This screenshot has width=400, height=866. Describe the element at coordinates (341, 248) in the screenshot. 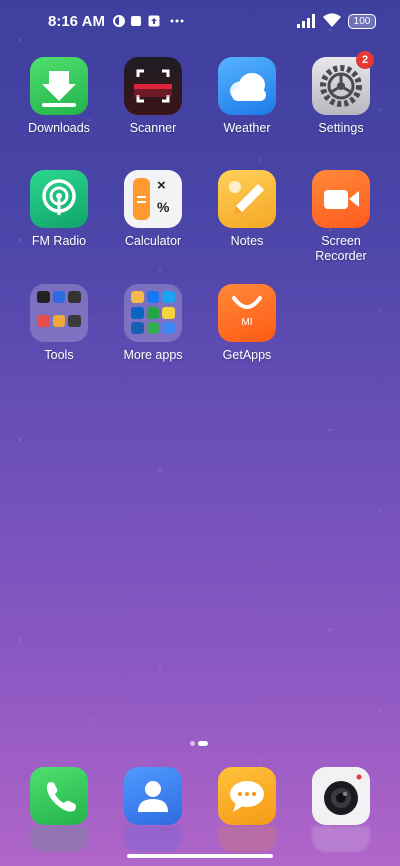

I see `app-label: Screen Recorder` at that location.